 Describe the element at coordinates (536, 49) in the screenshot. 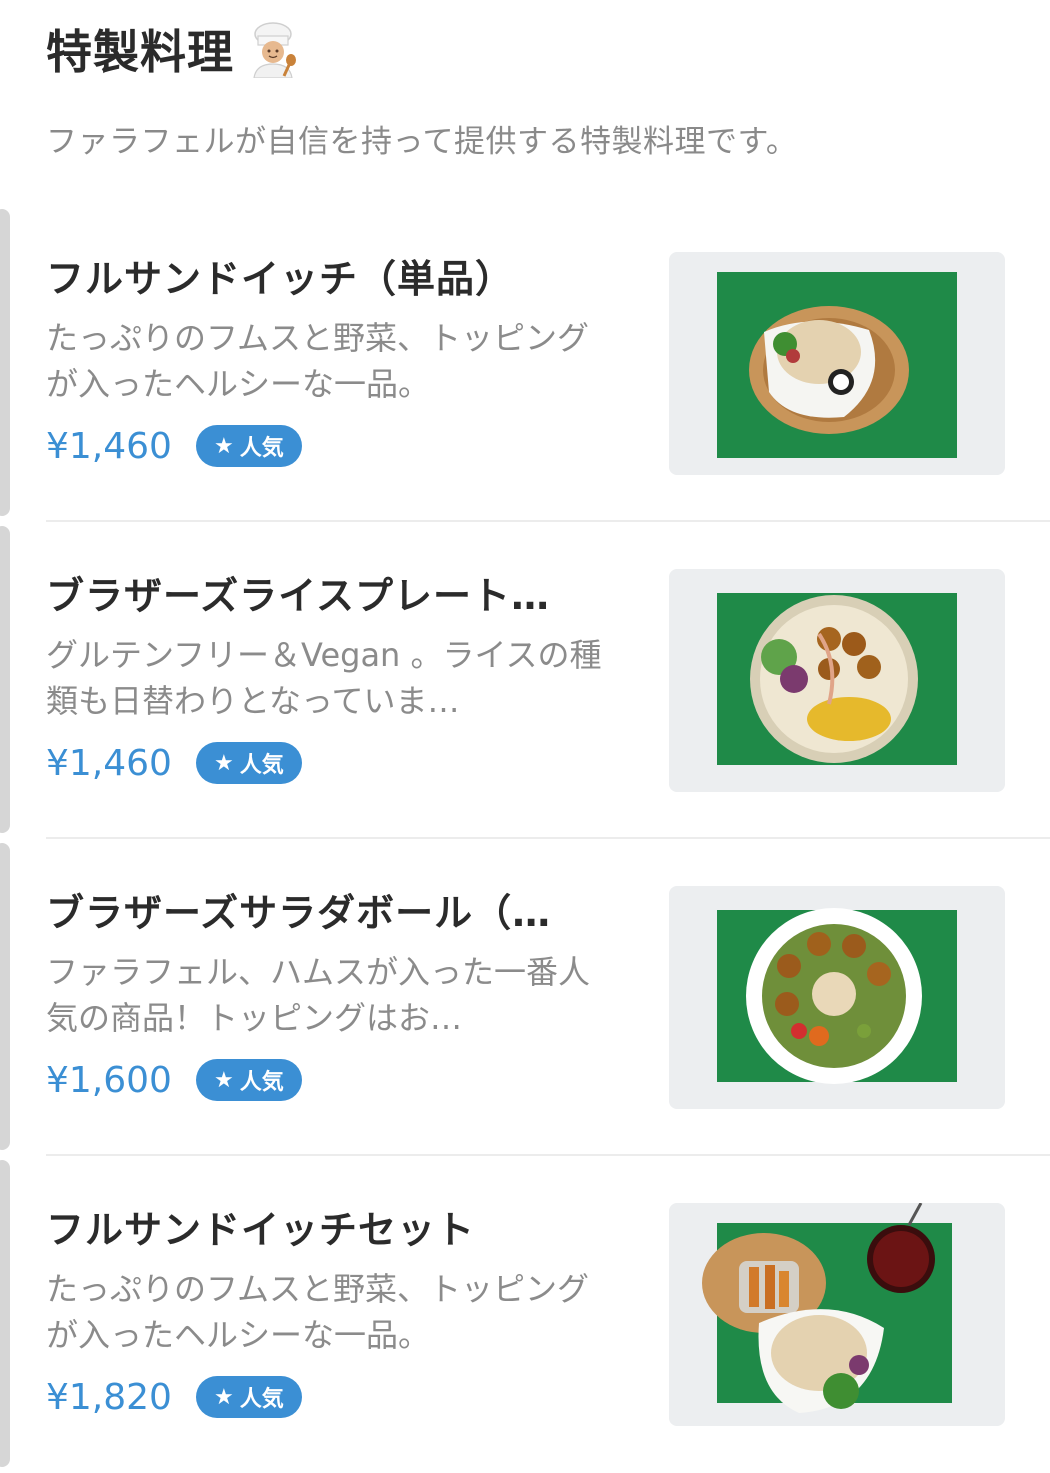

I see `title-row: 特製料理` at that location.